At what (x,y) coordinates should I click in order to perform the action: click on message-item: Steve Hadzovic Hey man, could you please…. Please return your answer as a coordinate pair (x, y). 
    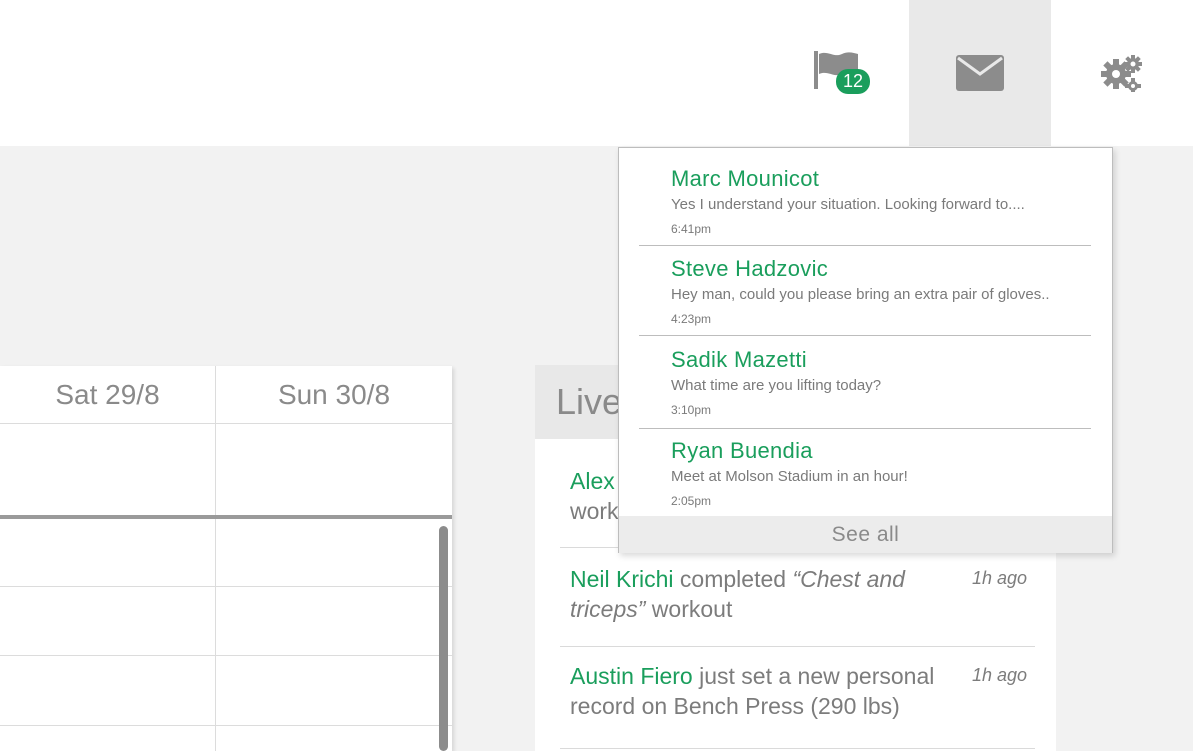
    Looking at the image, I should click on (865, 291).